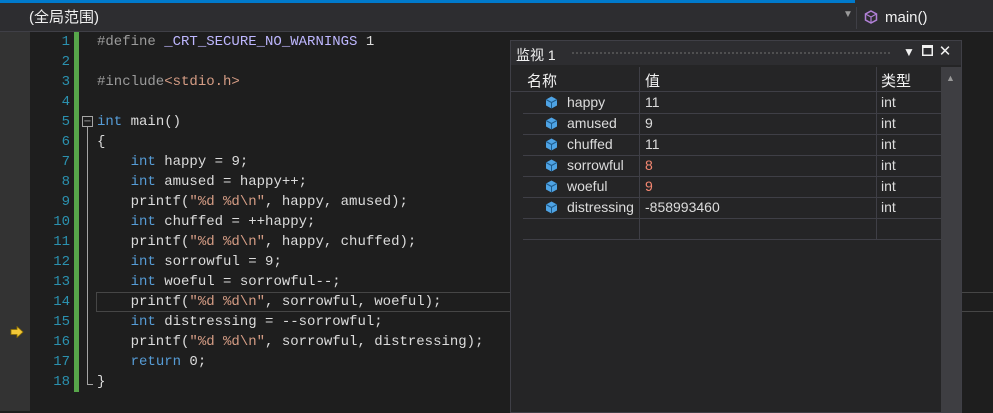 Image resolution: width=993 pixels, height=413 pixels. What do you see at coordinates (906, 17) in the screenshot?
I see `function-label: main()` at bounding box center [906, 17].